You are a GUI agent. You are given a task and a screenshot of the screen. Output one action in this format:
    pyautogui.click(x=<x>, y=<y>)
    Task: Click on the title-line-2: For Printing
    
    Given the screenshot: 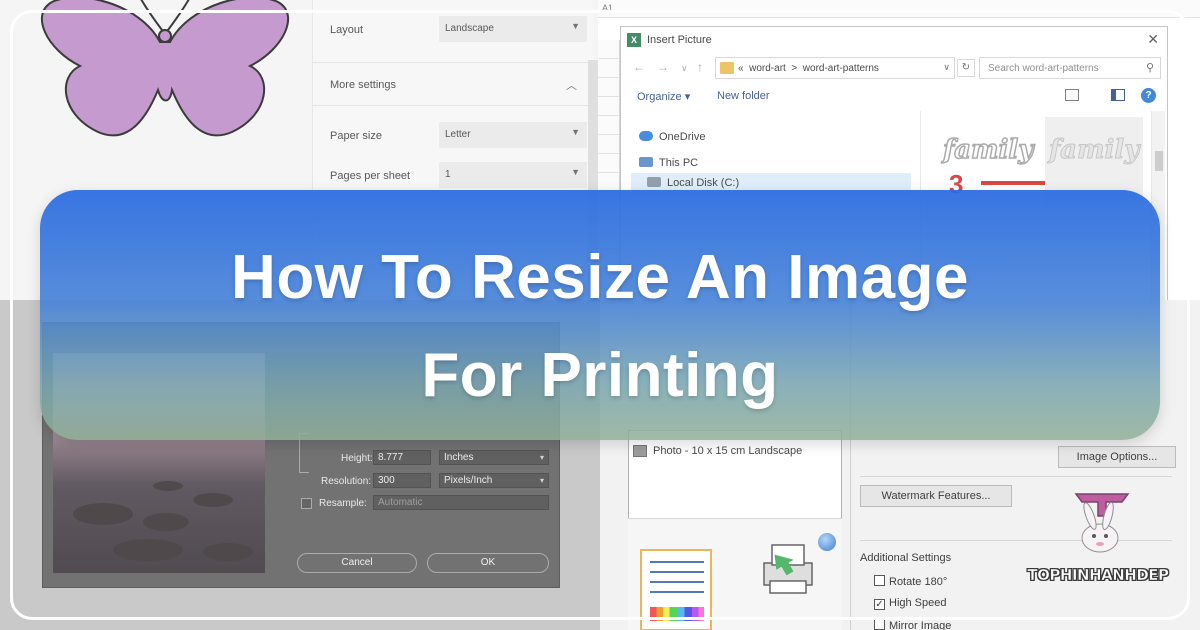 What is the action you would take?
    pyautogui.click(x=600, y=375)
    